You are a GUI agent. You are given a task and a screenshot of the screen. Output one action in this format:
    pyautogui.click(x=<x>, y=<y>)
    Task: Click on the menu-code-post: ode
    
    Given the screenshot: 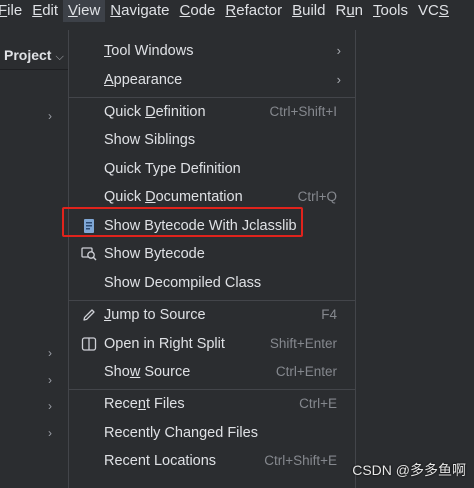 What is the action you would take?
    pyautogui.click(x=203, y=10)
    